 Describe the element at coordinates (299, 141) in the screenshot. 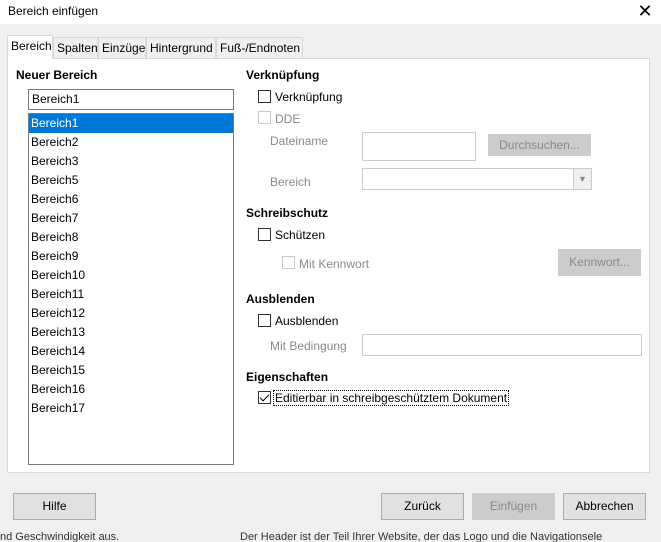

I see `filename-label: Dateiname` at that location.